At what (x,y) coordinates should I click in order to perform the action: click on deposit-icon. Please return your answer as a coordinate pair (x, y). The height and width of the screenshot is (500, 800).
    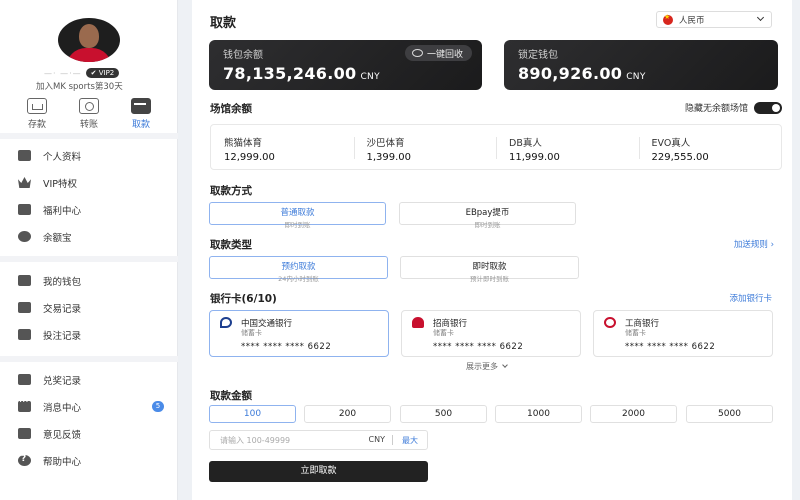
    Looking at the image, I should click on (37, 106).